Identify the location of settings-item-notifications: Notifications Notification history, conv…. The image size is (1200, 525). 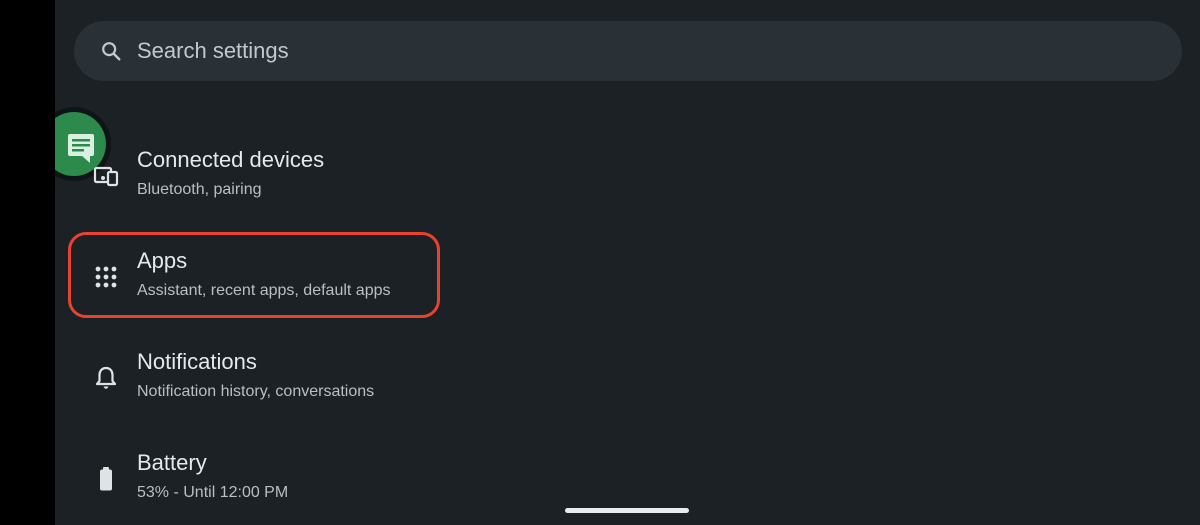
(254, 376).